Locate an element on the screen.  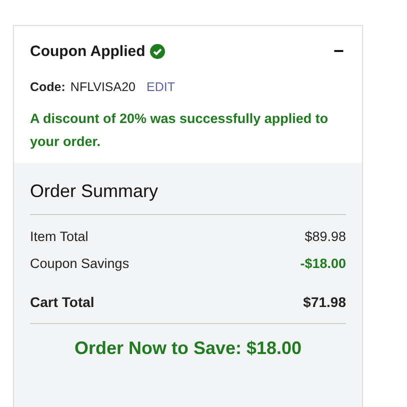
save-message: Order Now to Save: $18.00 is located at coordinates (188, 348).